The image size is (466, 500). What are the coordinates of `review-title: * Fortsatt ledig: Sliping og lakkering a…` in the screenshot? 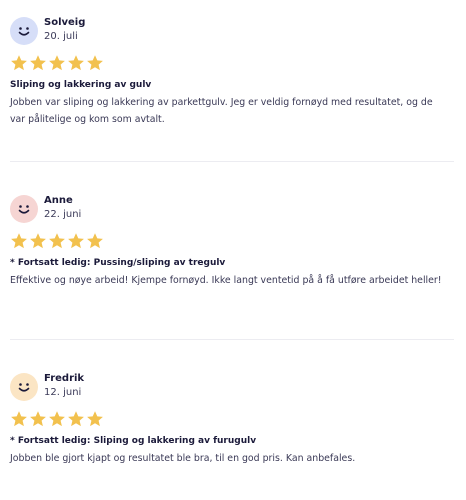 It's located at (133, 441).